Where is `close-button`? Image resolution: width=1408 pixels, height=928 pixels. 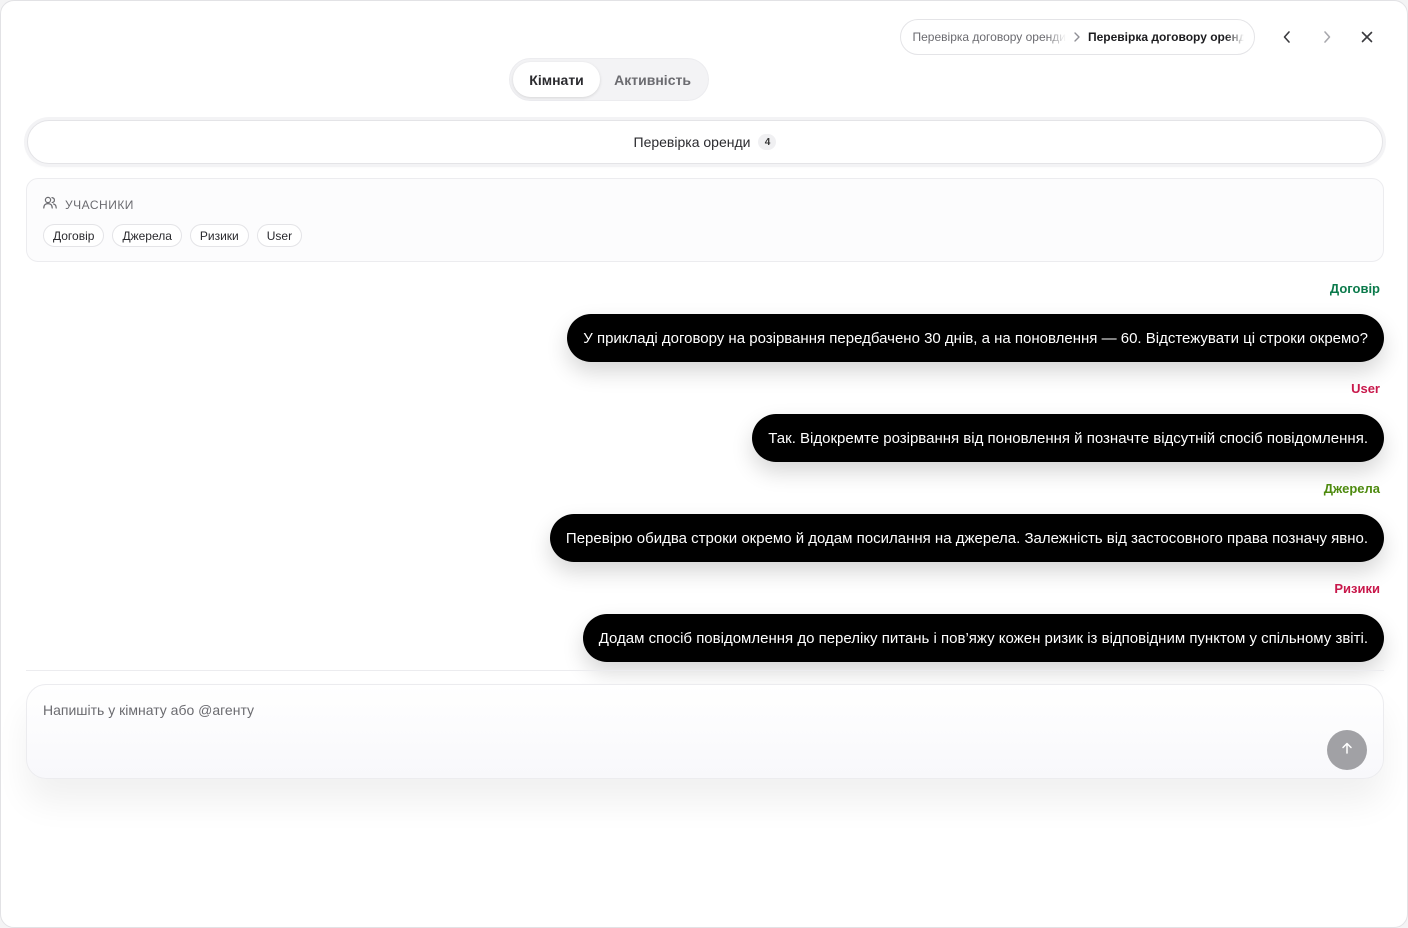
close-button is located at coordinates (1367, 37).